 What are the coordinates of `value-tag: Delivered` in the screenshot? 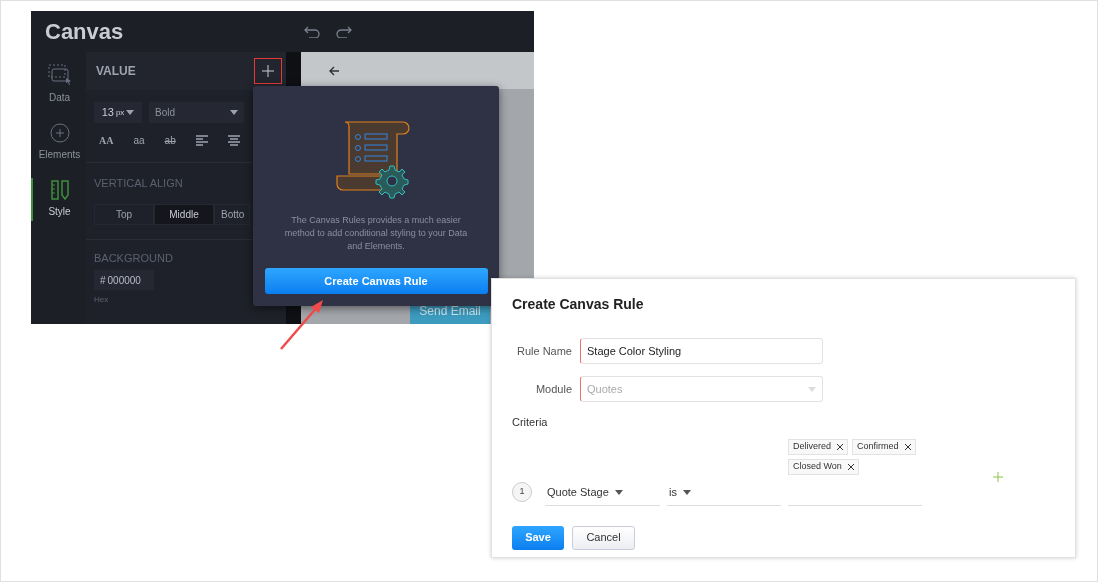 It's located at (818, 446).